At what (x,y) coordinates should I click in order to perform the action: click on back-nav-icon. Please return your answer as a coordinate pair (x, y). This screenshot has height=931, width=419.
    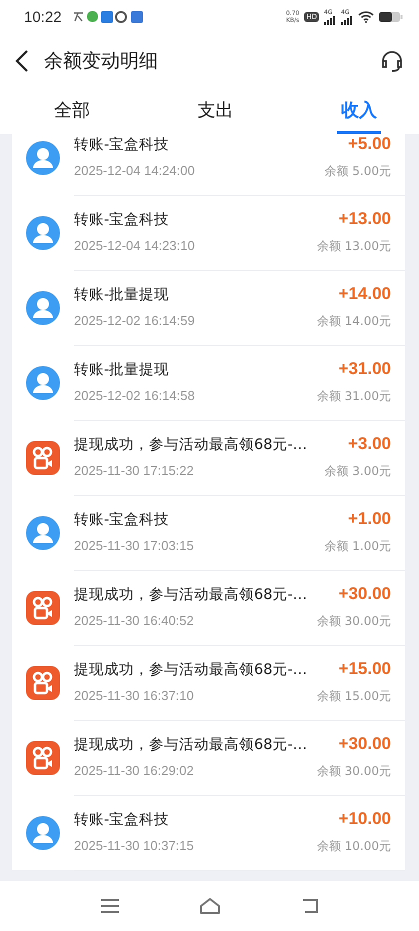
    Looking at the image, I should click on (310, 906).